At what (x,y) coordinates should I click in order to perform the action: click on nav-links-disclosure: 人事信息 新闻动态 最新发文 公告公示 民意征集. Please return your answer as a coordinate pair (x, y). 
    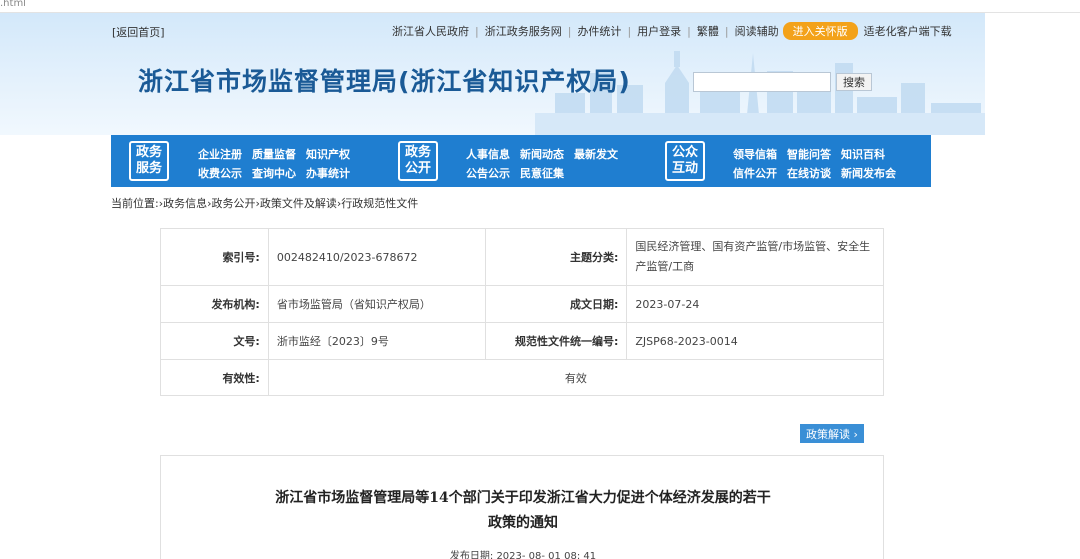
    Looking at the image, I should click on (547, 164).